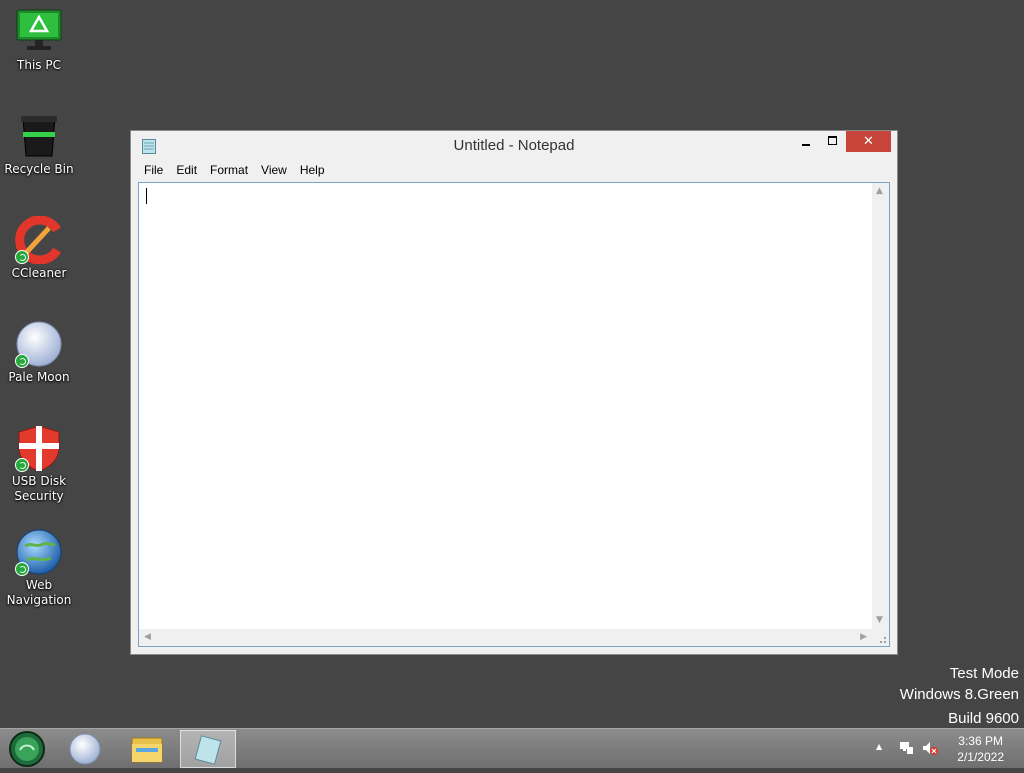 Image resolution: width=1024 pixels, height=773 pixels. I want to click on usb-disk-security-icon, so click(39, 448).